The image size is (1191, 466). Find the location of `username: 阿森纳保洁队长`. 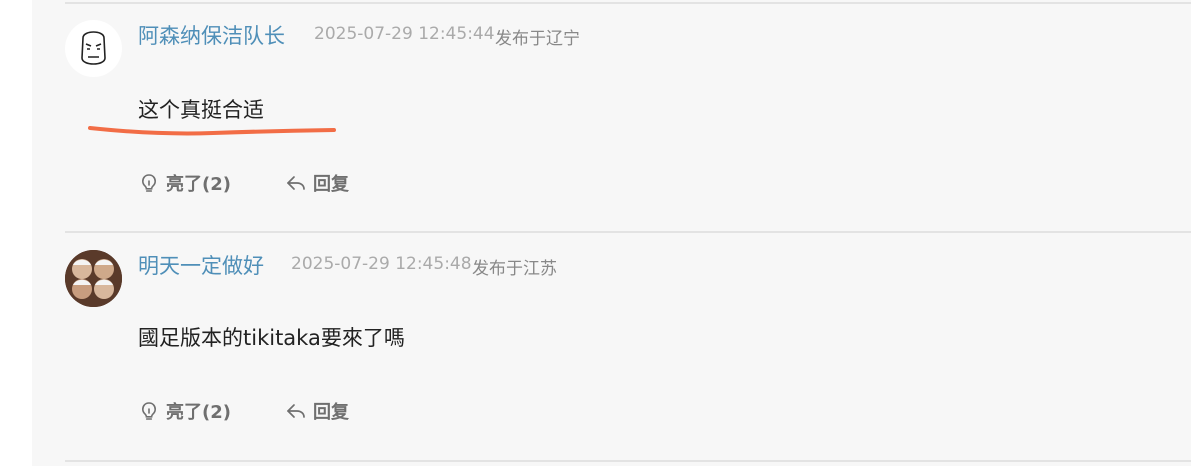

username: 阿森纳保洁队长 is located at coordinates (211, 35).